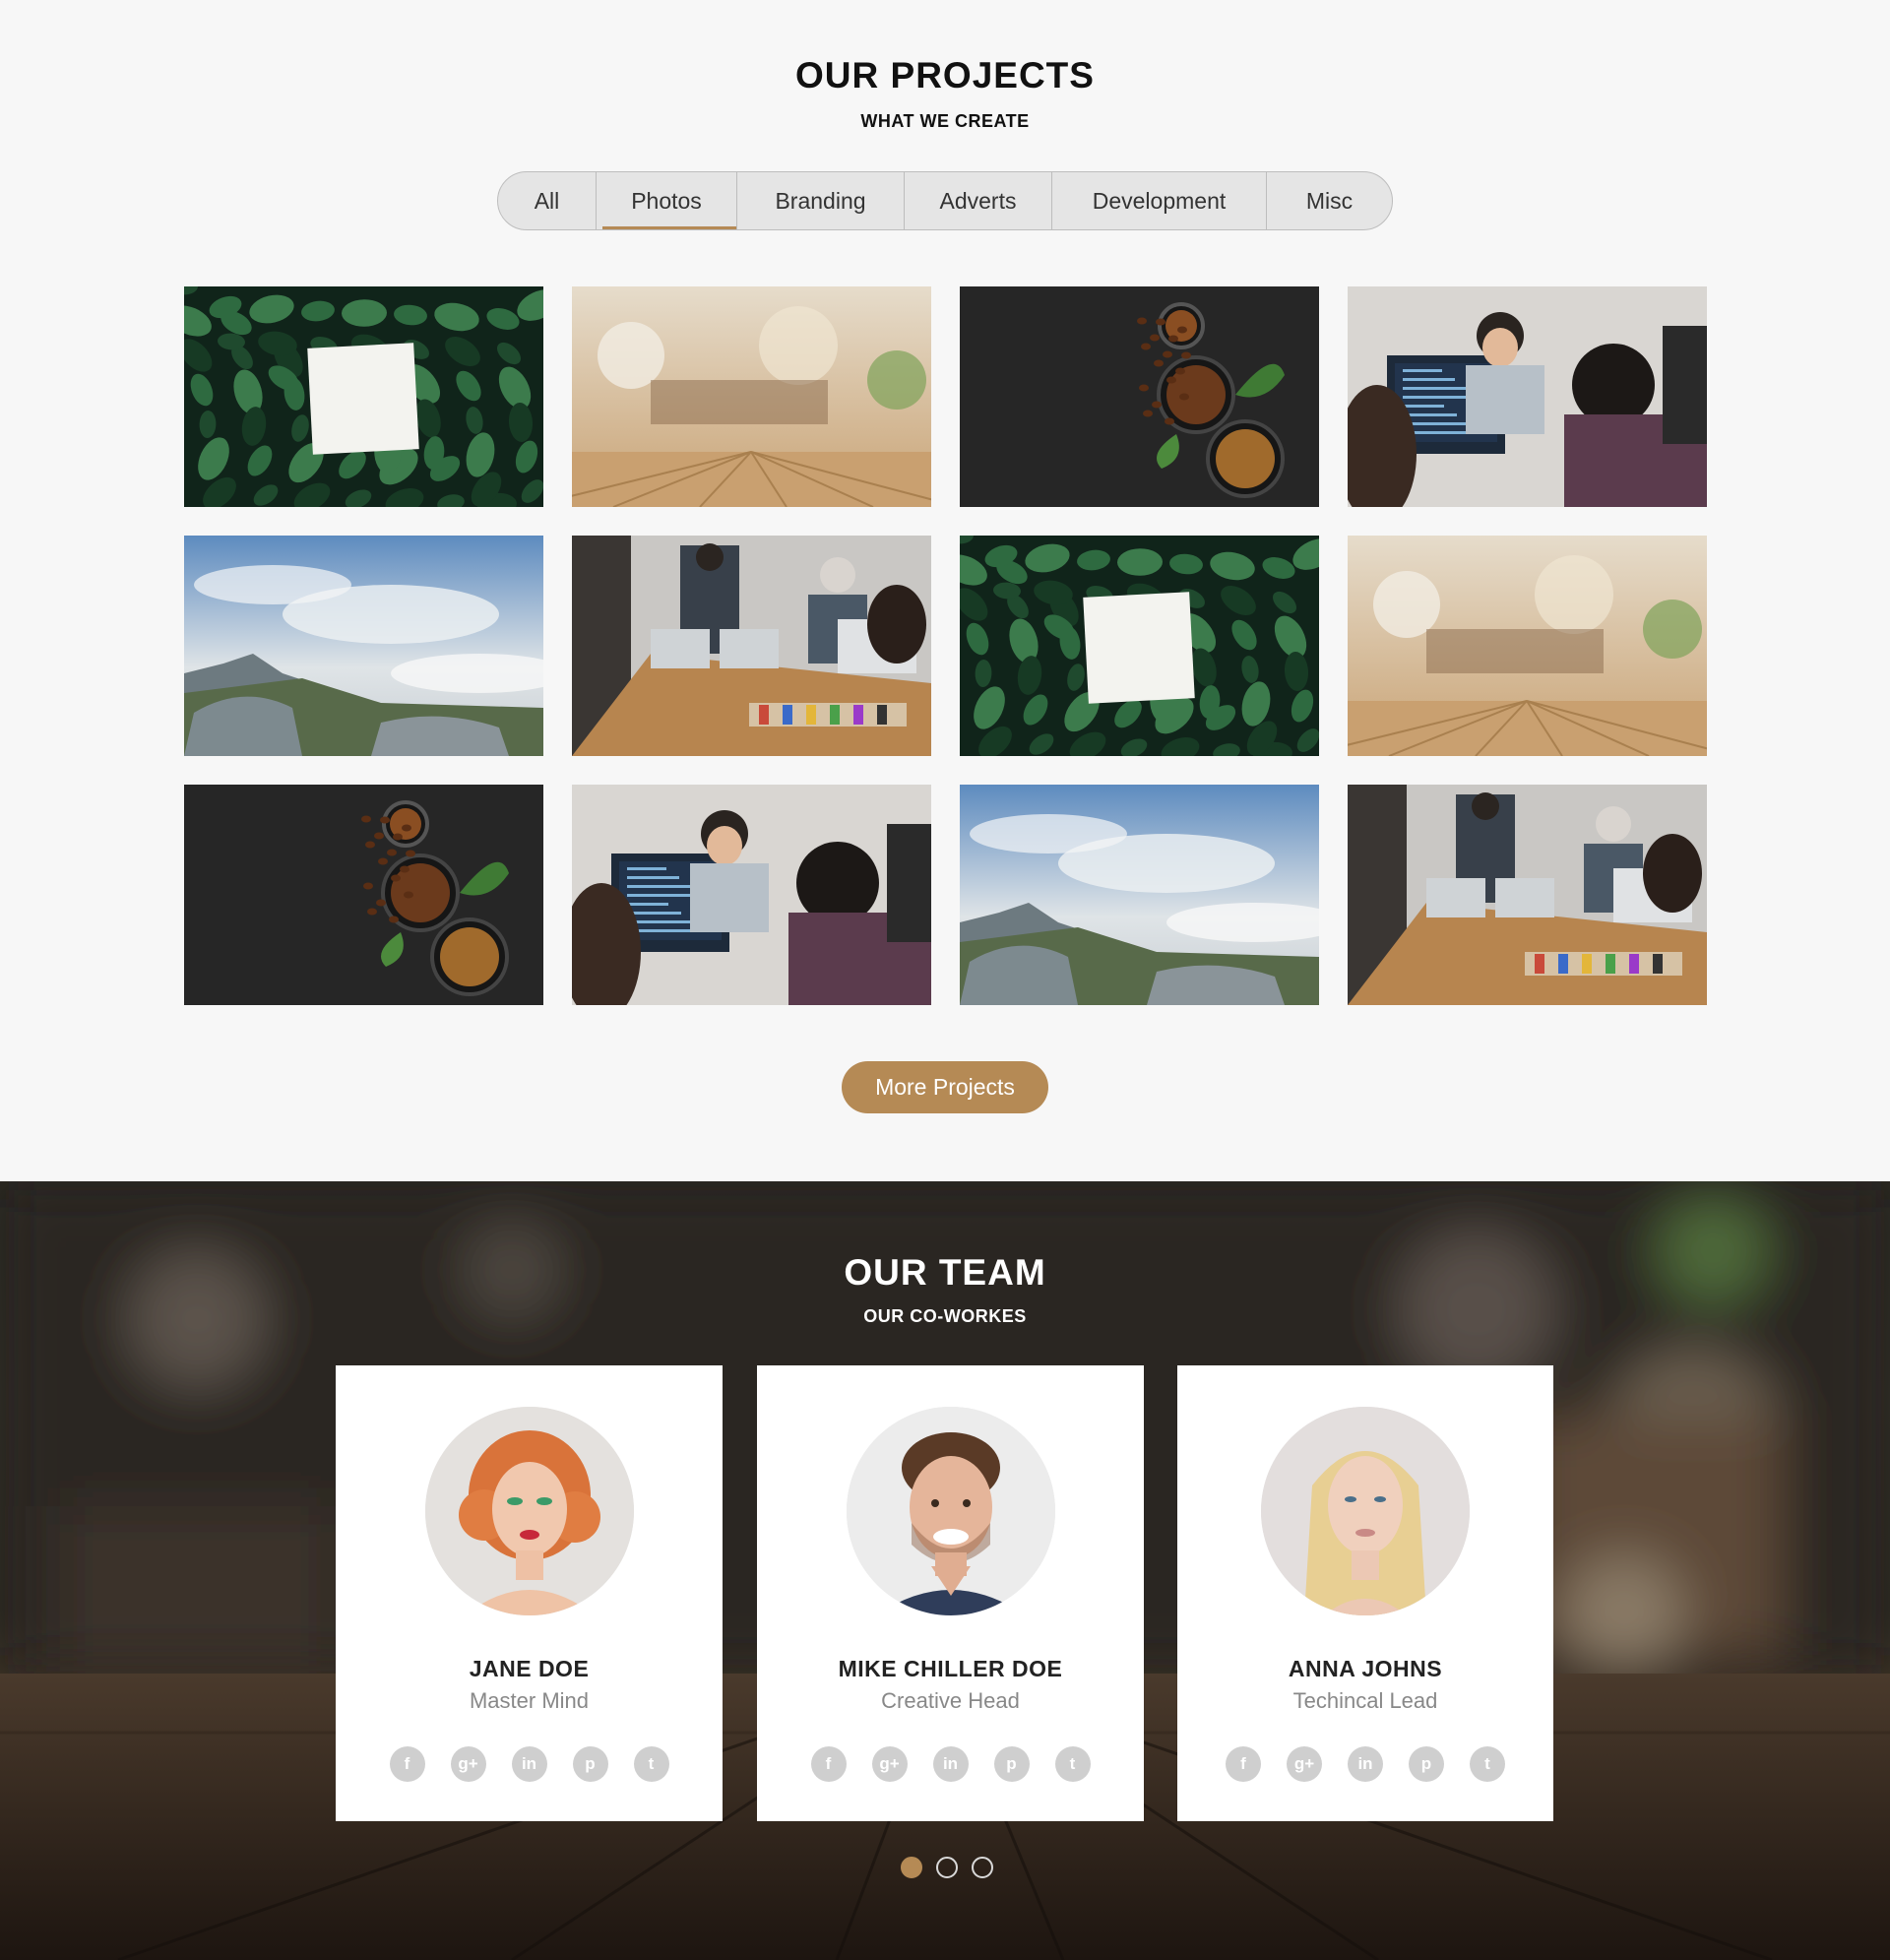 Image resolution: width=1890 pixels, height=1960 pixels. I want to click on anna-johns-portrait, so click(1365, 1511).